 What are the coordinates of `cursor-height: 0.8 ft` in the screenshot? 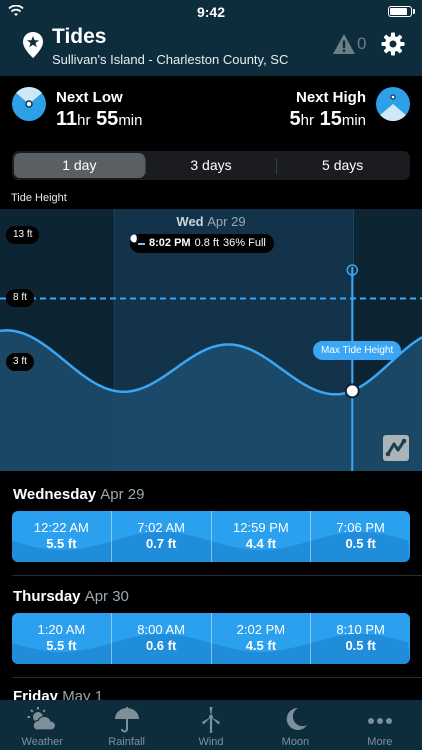 It's located at (207, 243).